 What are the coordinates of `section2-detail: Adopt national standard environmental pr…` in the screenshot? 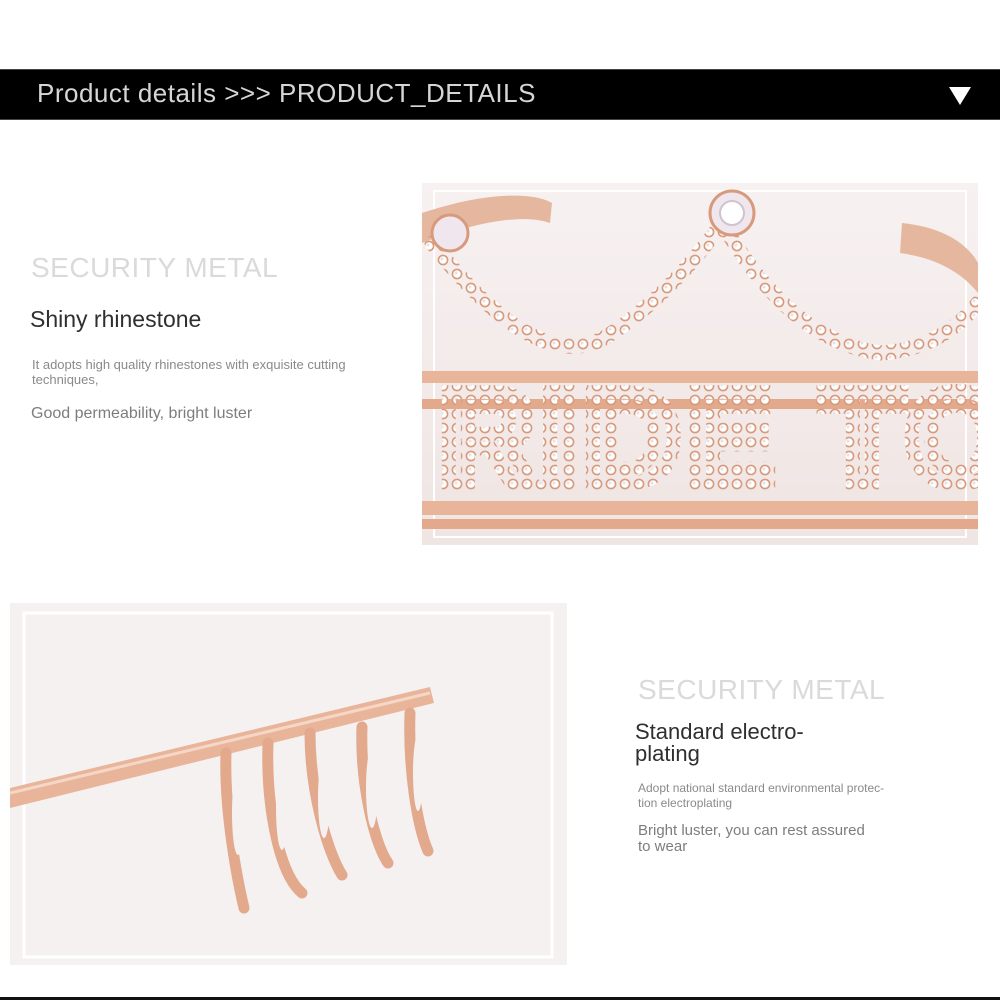 It's located at (761, 795).